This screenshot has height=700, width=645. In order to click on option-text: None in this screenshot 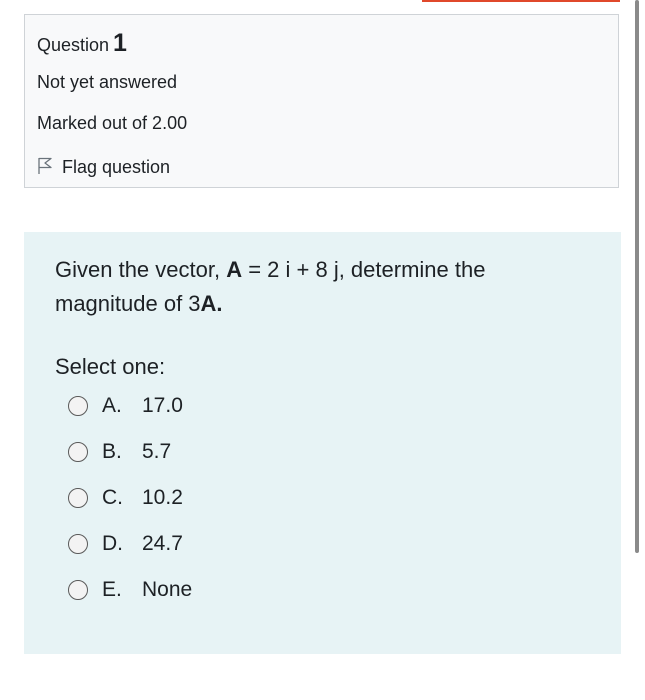, I will do `click(167, 589)`.